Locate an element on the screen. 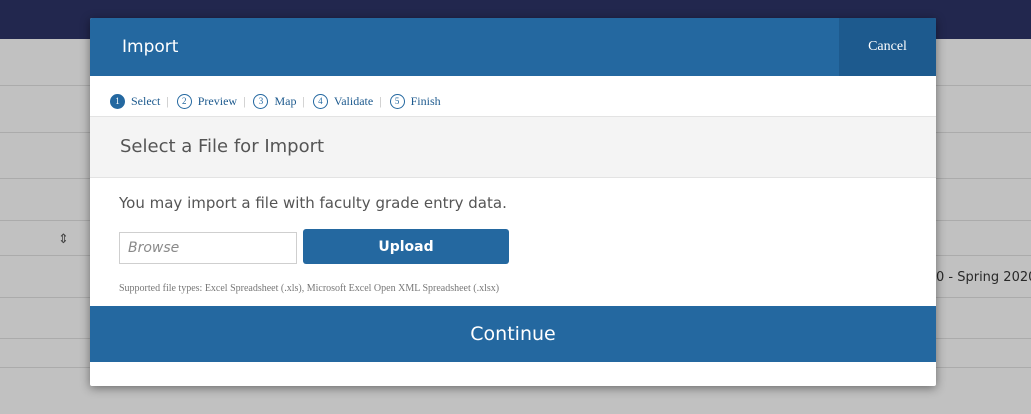 The height and width of the screenshot is (414, 1031). step-number: 5 is located at coordinates (397, 101).